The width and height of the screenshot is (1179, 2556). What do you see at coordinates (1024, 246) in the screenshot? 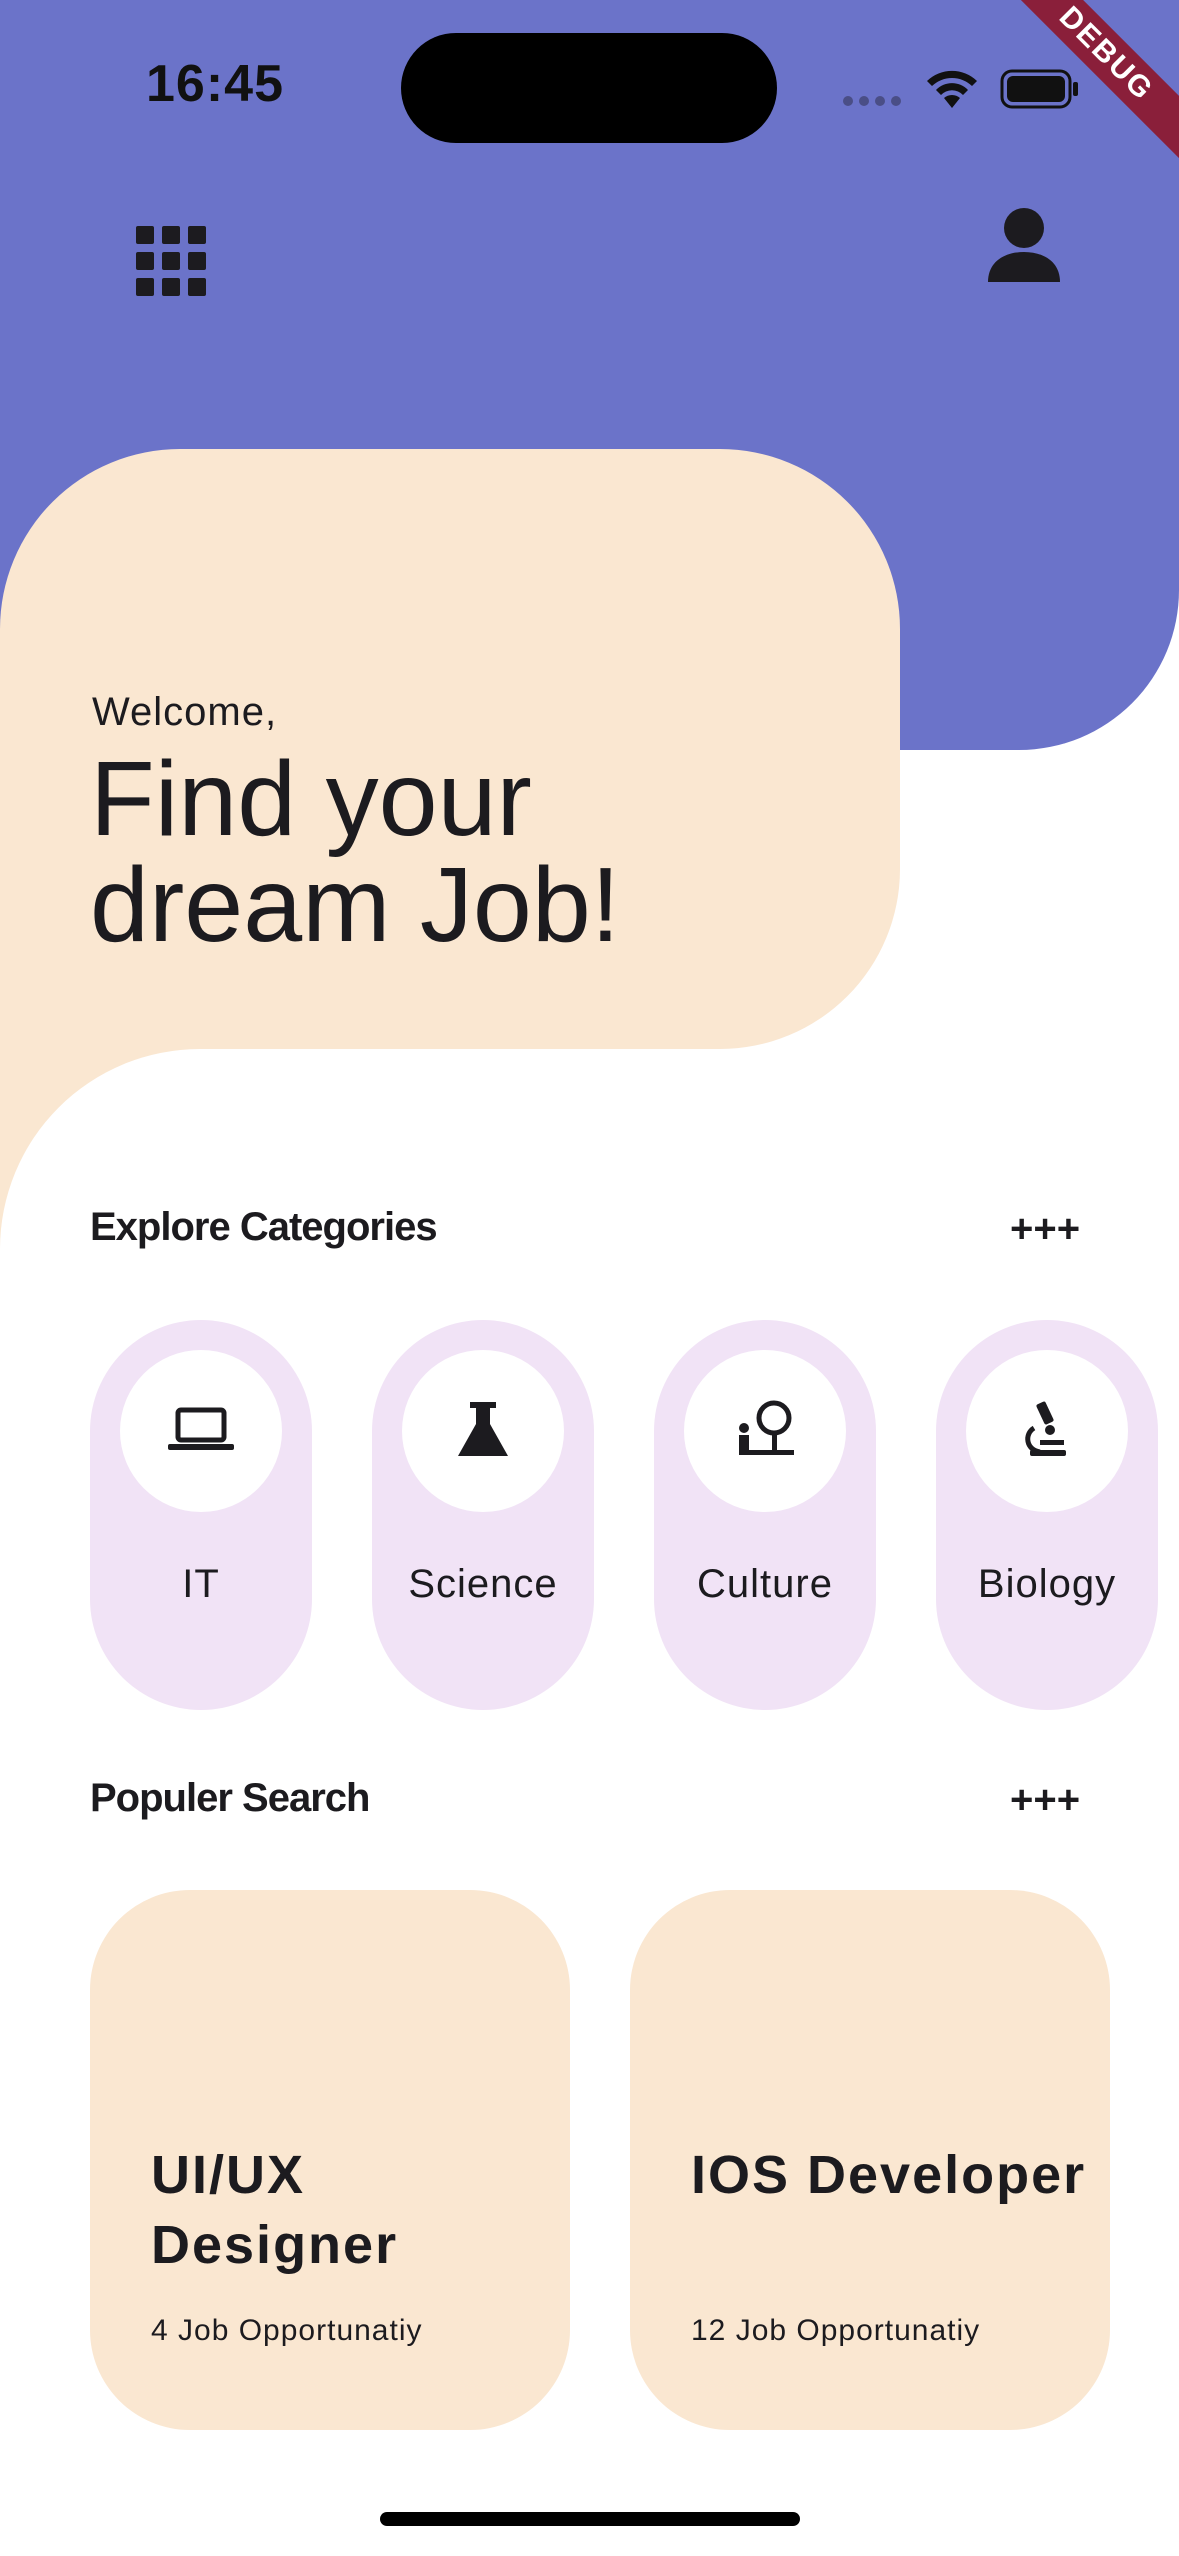
I see `person-icon` at bounding box center [1024, 246].